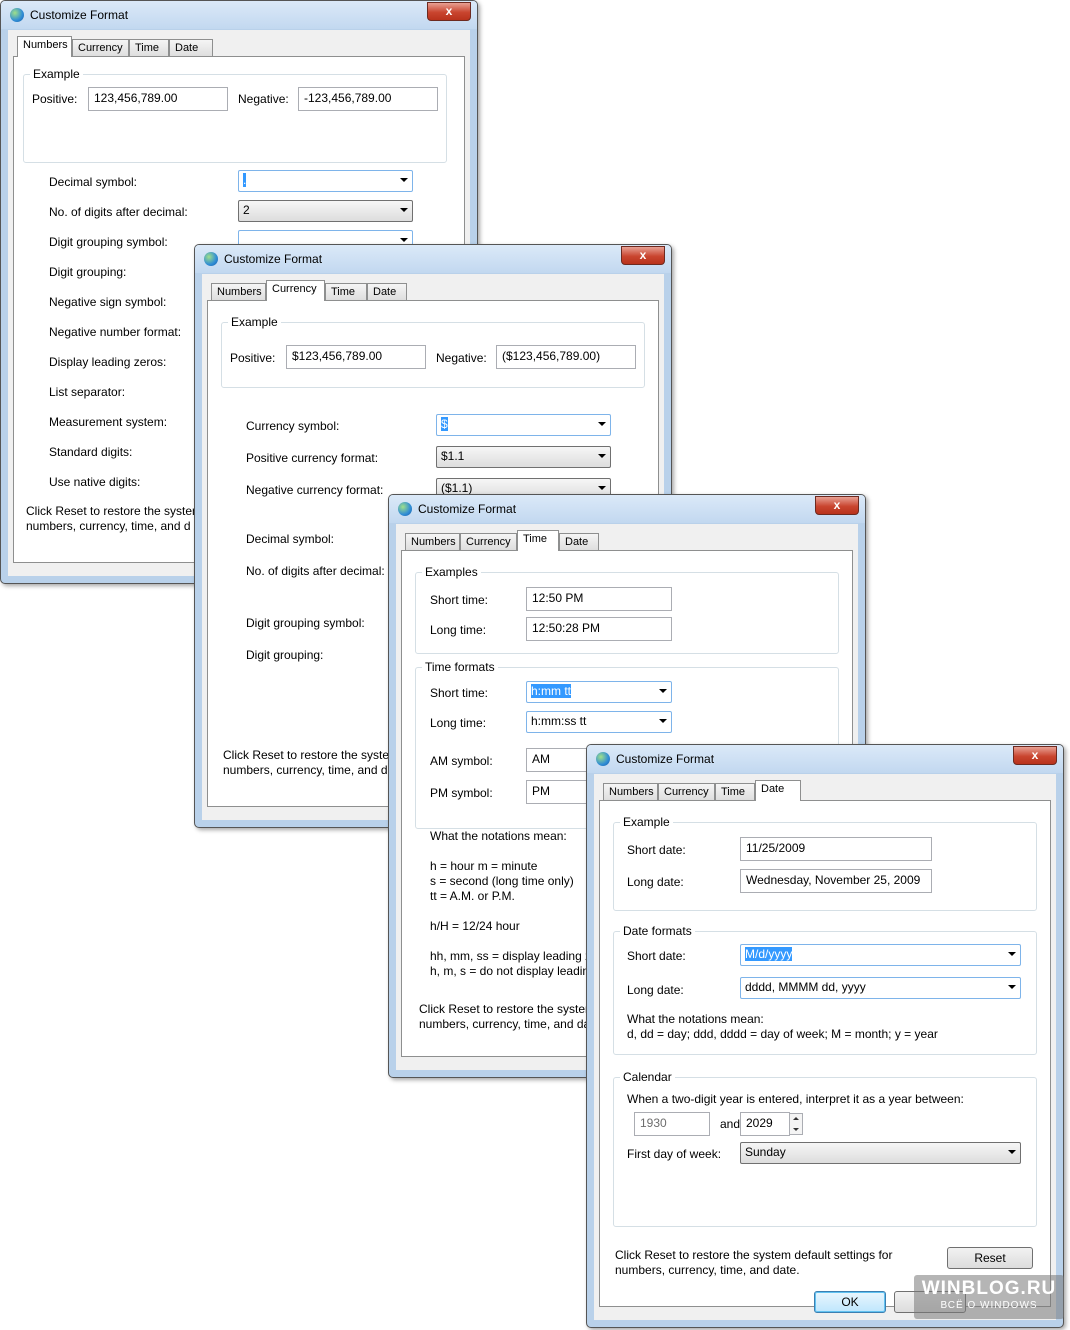 The height and width of the screenshot is (1330, 1070). What do you see at coordinates (246, 210) in the screenshot?
I see `select-value: 2` at bounding box center [246, 210].